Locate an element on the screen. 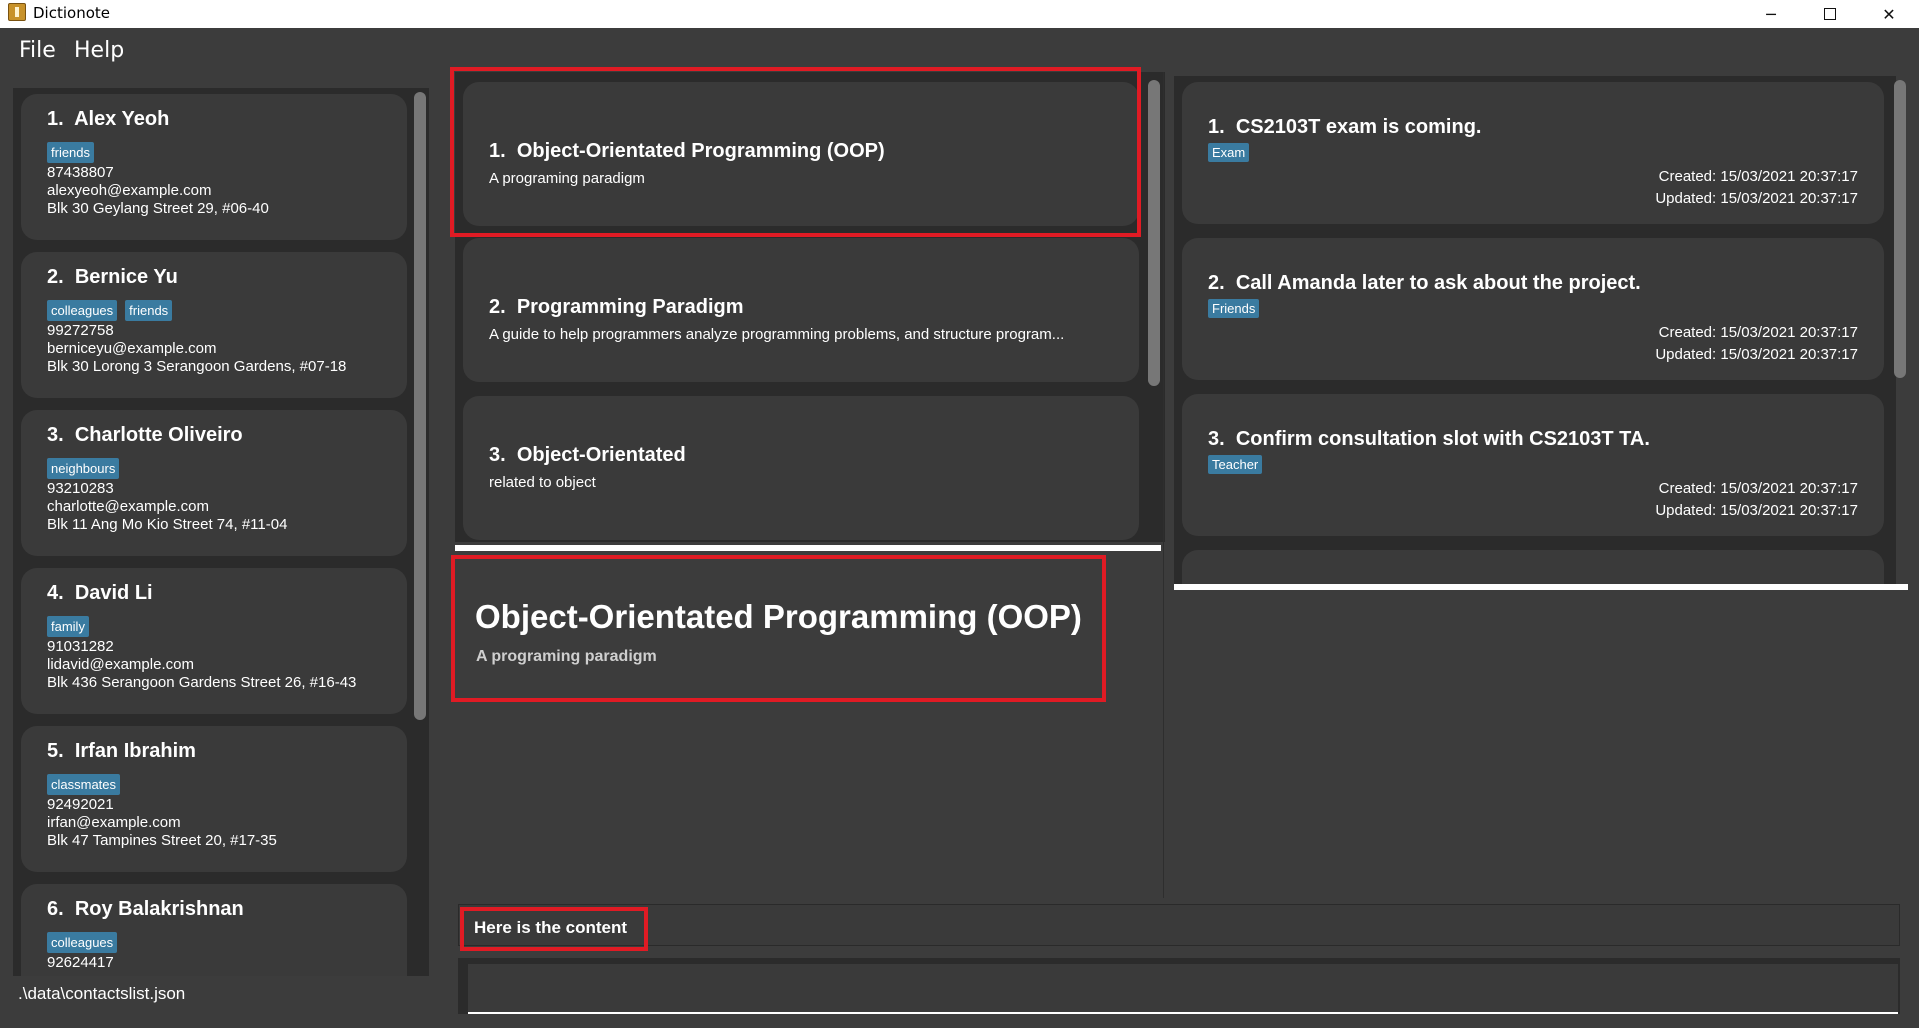 The width and height of the screenshot is (1919, 1028). result-text: Here is the content is located at coordinates (551, 927).